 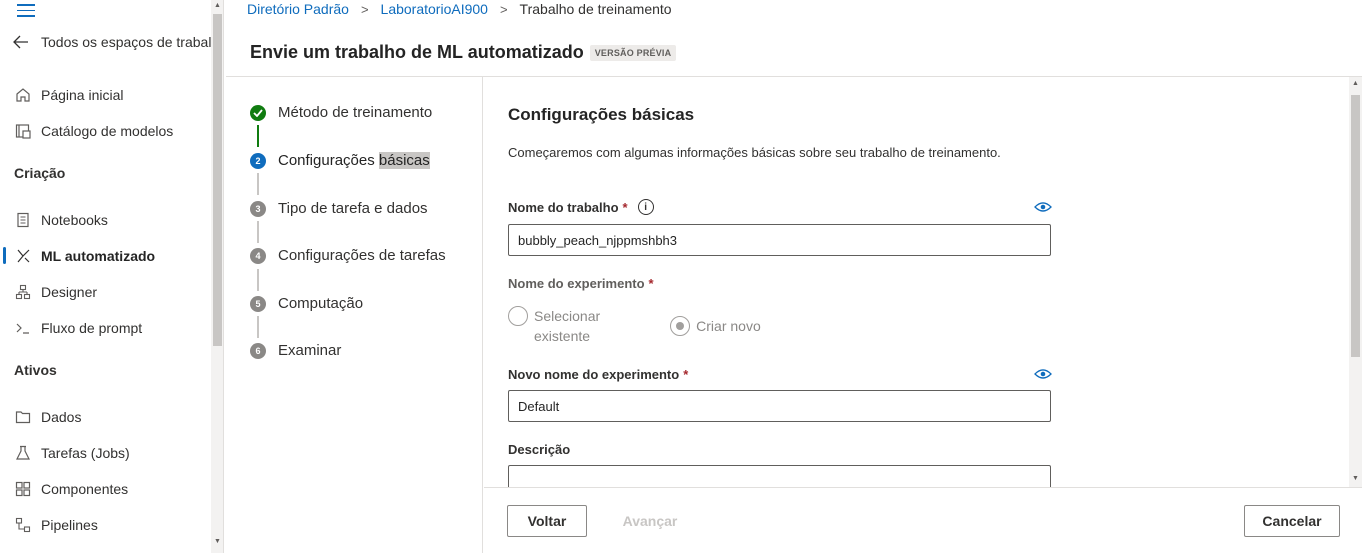 I want to click on page-title-text: Envie um trabalho de ML automatizado, so click(x=417, y=52).